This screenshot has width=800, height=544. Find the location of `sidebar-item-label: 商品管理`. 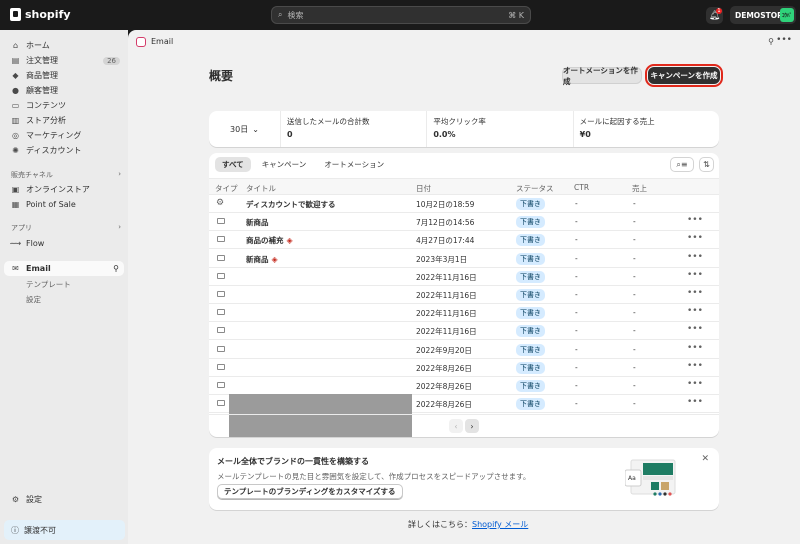

sidebar-item-label: 商品管理 is located at coordinates (42, 75).